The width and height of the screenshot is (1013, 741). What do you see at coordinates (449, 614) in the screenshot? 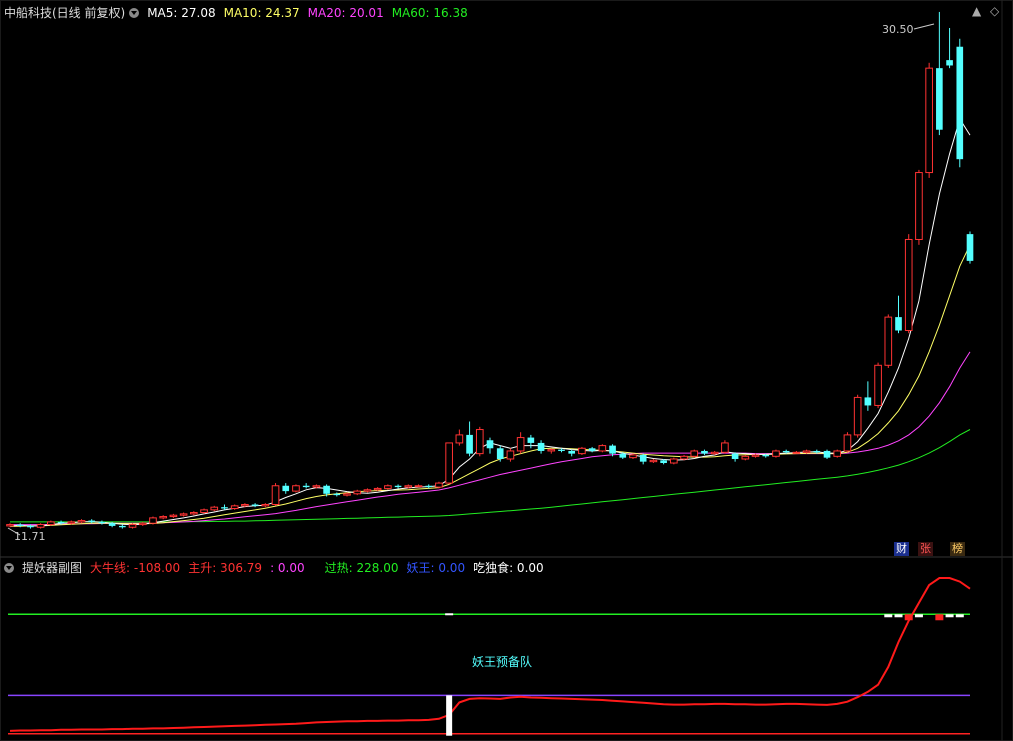
I see `signal-tick` at bounding box center [449, 614].